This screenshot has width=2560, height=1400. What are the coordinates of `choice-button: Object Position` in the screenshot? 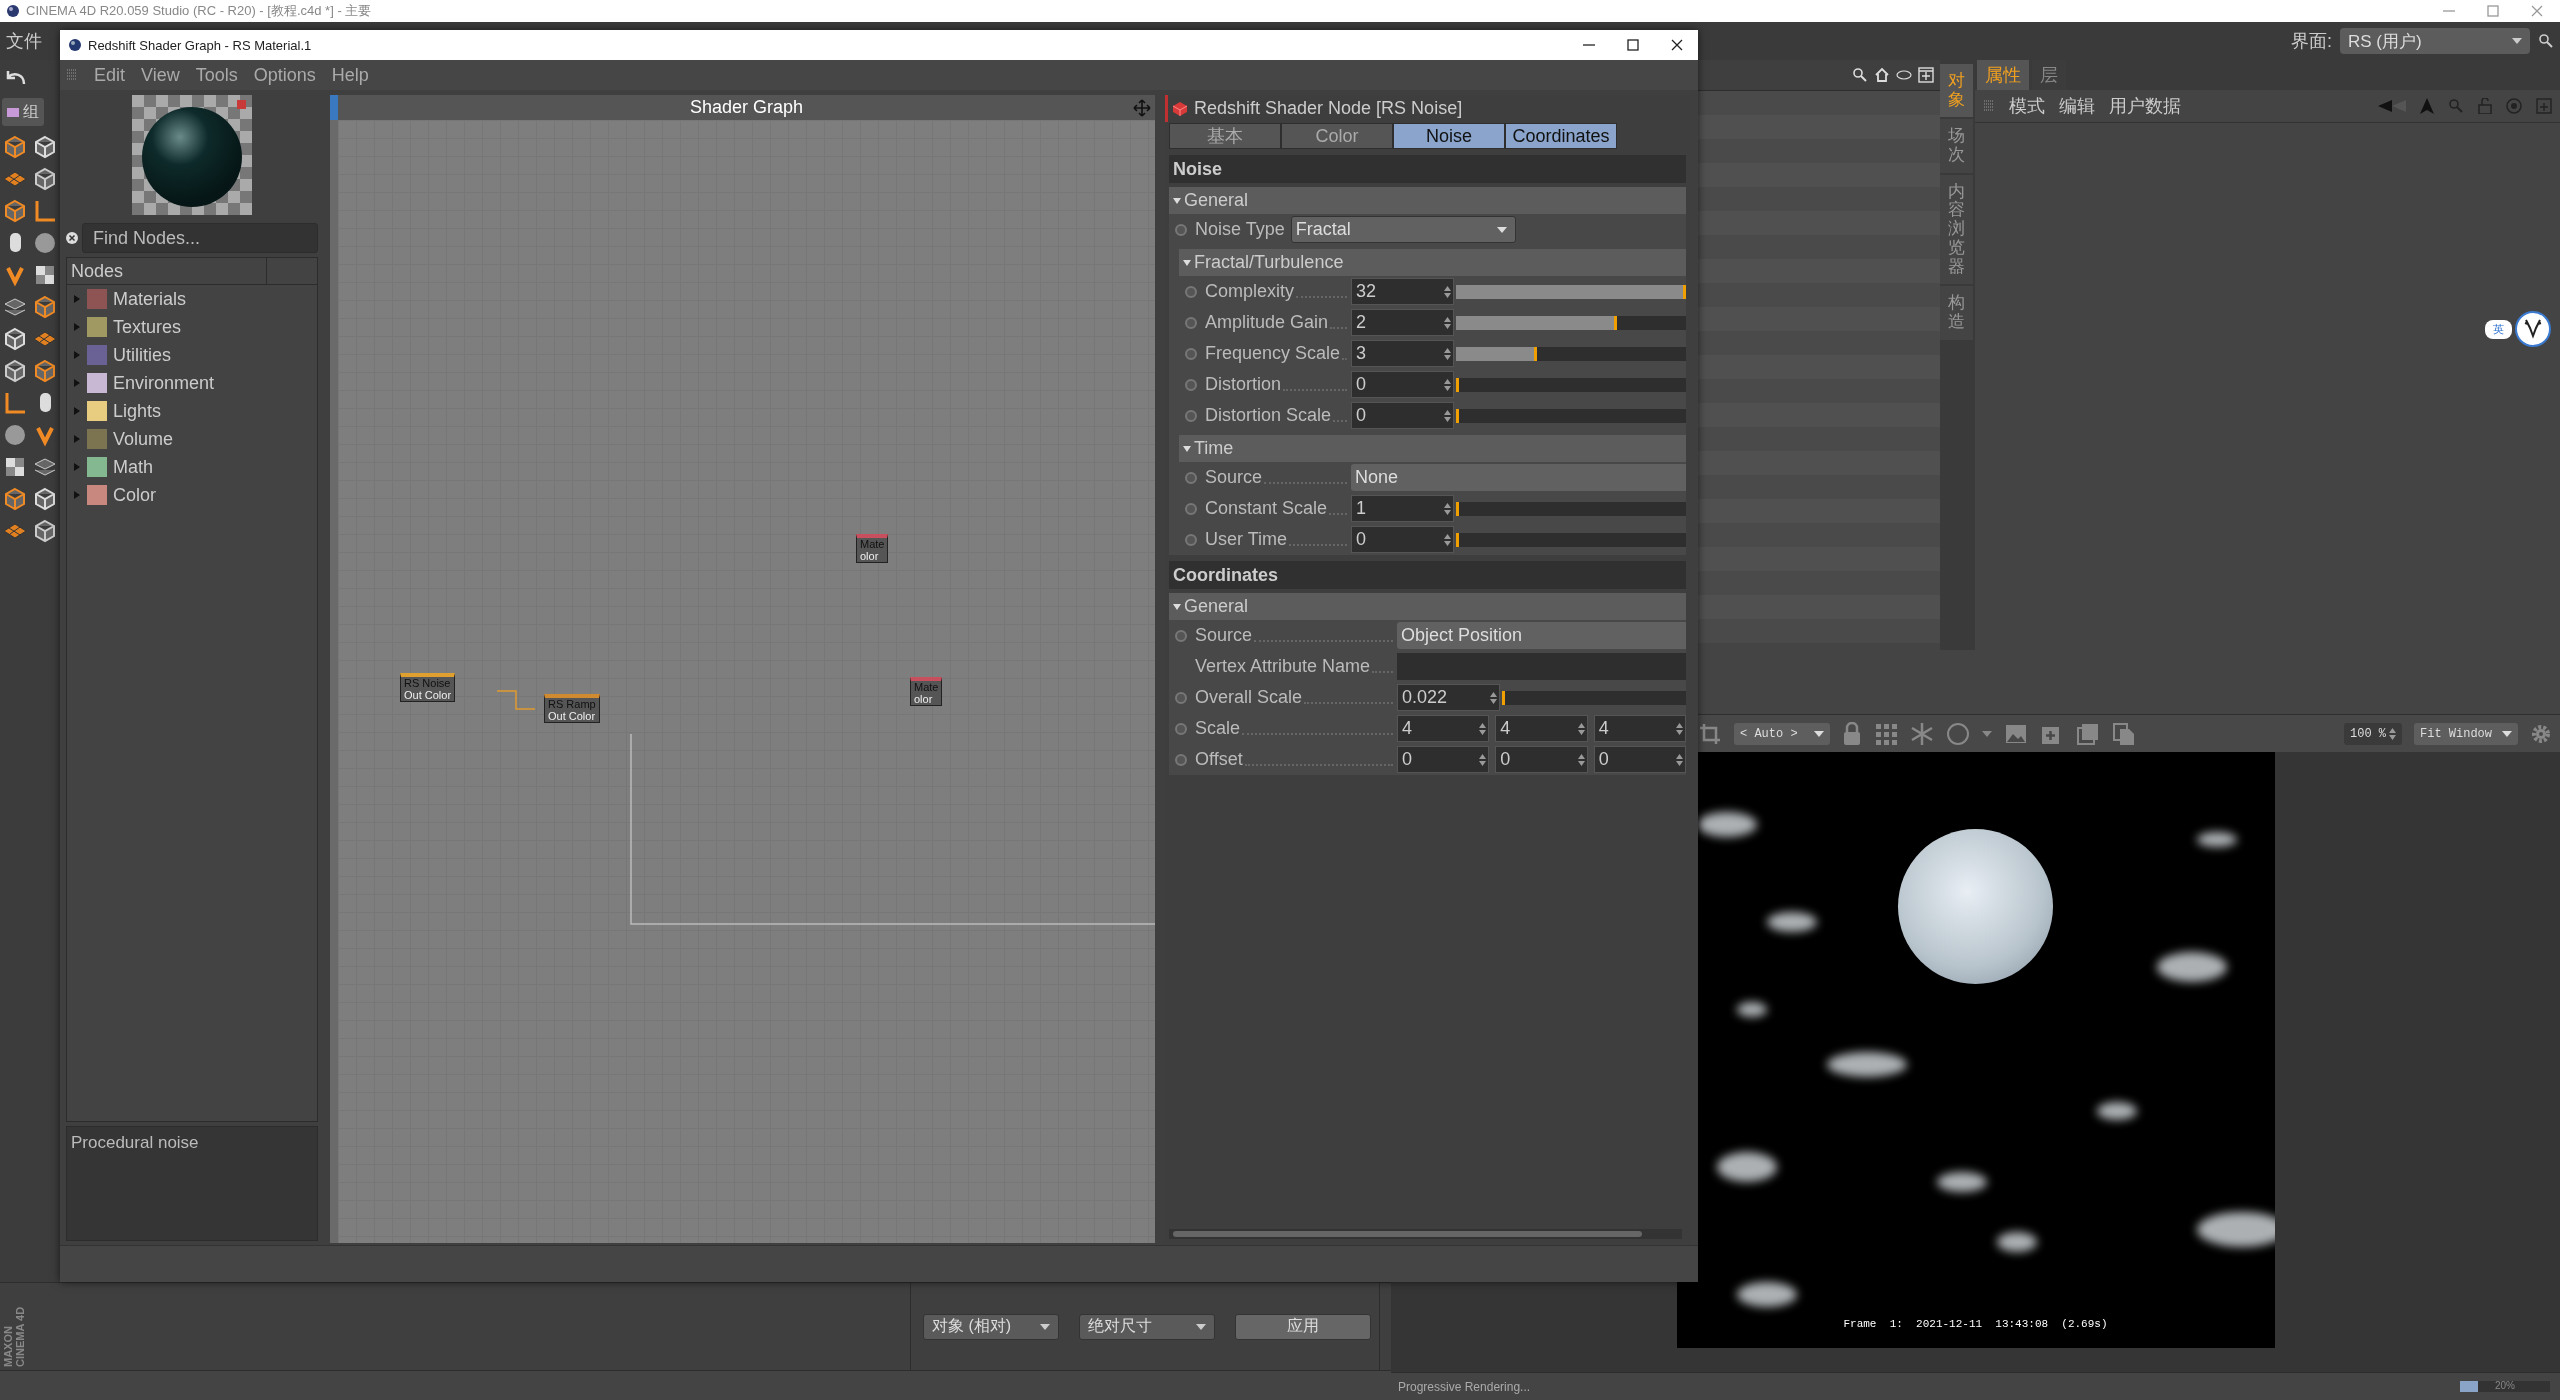 It's located at (1541, 635).